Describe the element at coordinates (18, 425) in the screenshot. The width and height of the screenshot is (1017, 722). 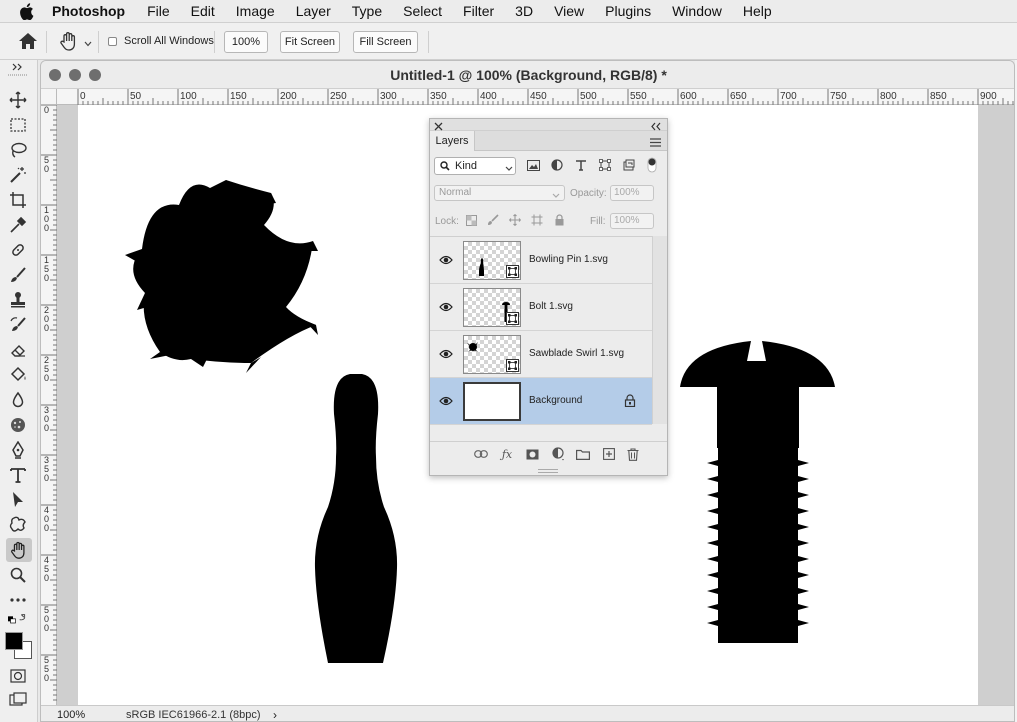
I see `sponge-tool-icon` at that location.